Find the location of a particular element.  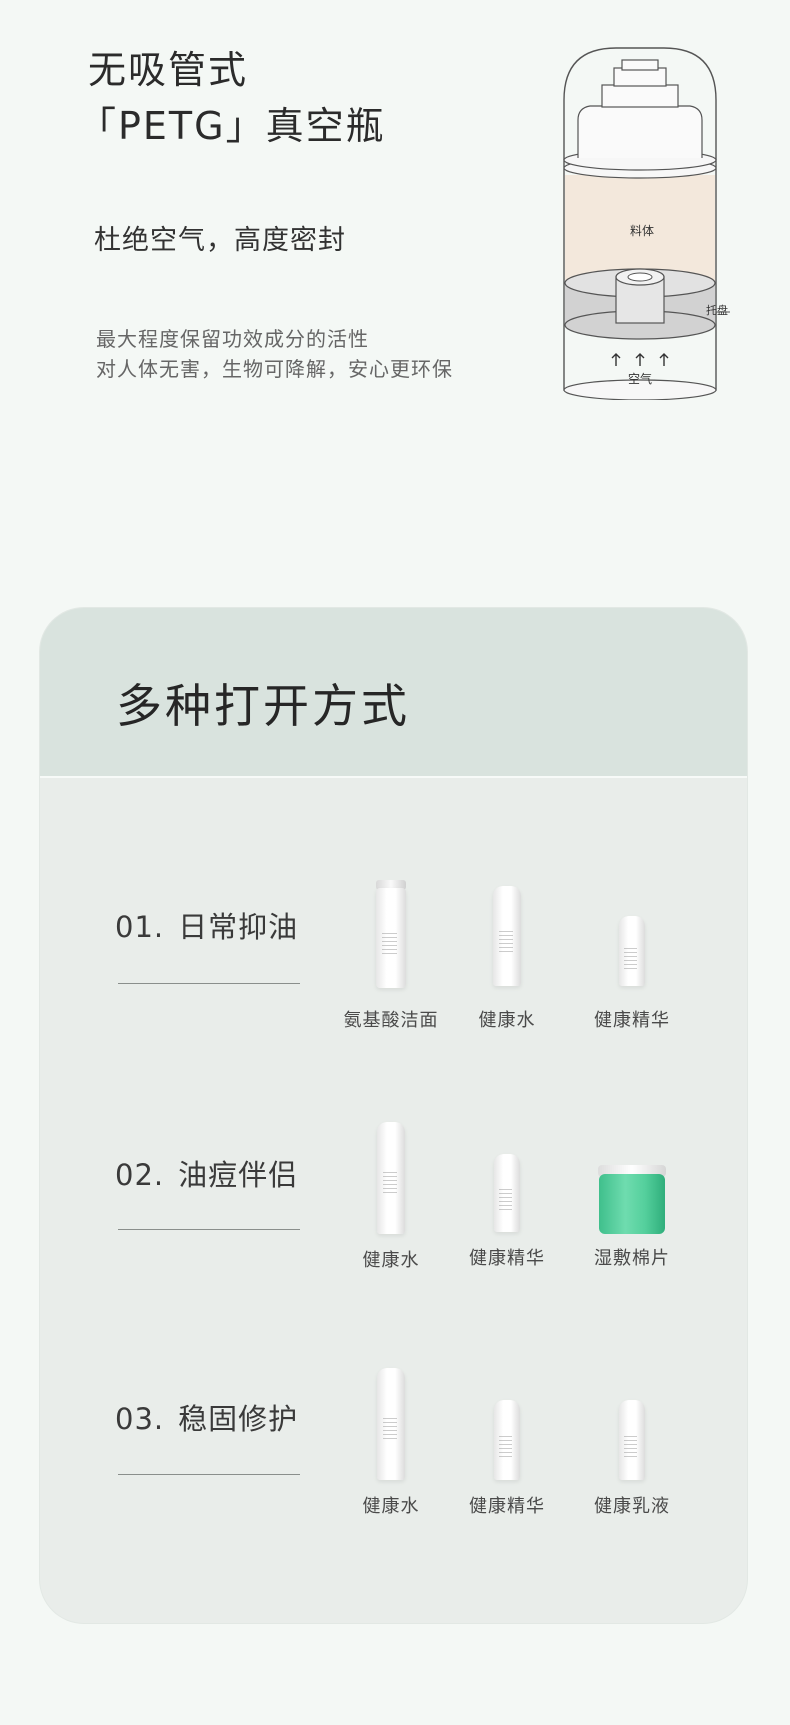

usage-group-2: 02. 油痘伴侣 健康水 健康精华 湿敷棉片 is located at coordinates (393, 1222).